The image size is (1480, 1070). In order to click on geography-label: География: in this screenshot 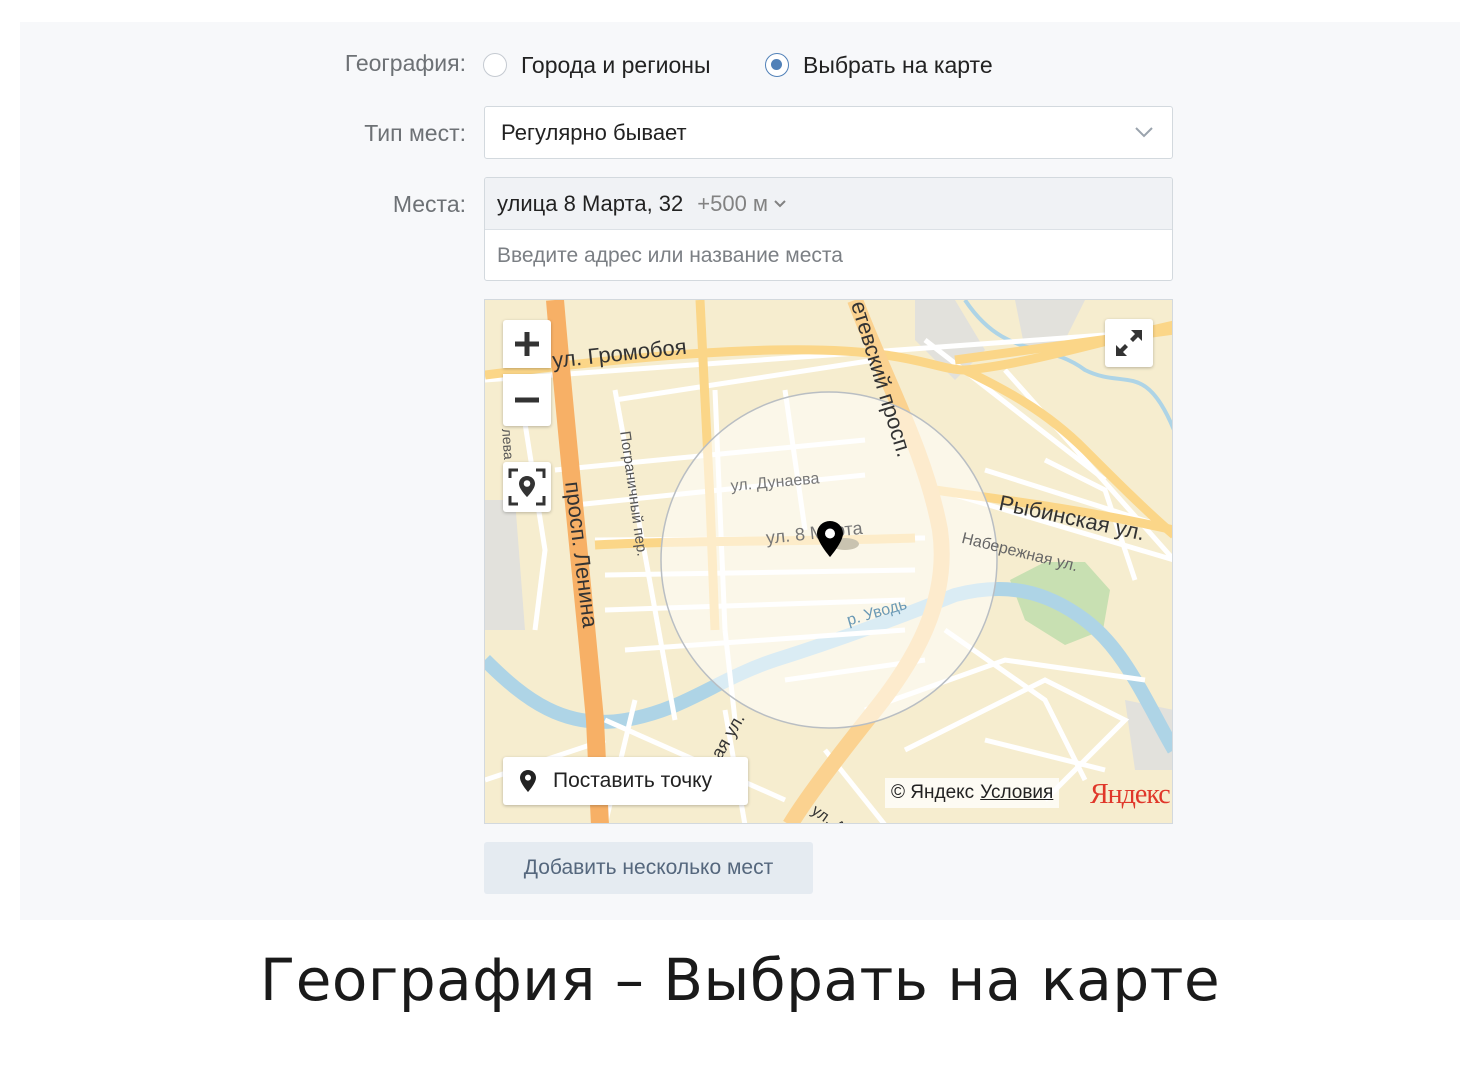, I will do `click(405, 63)`.